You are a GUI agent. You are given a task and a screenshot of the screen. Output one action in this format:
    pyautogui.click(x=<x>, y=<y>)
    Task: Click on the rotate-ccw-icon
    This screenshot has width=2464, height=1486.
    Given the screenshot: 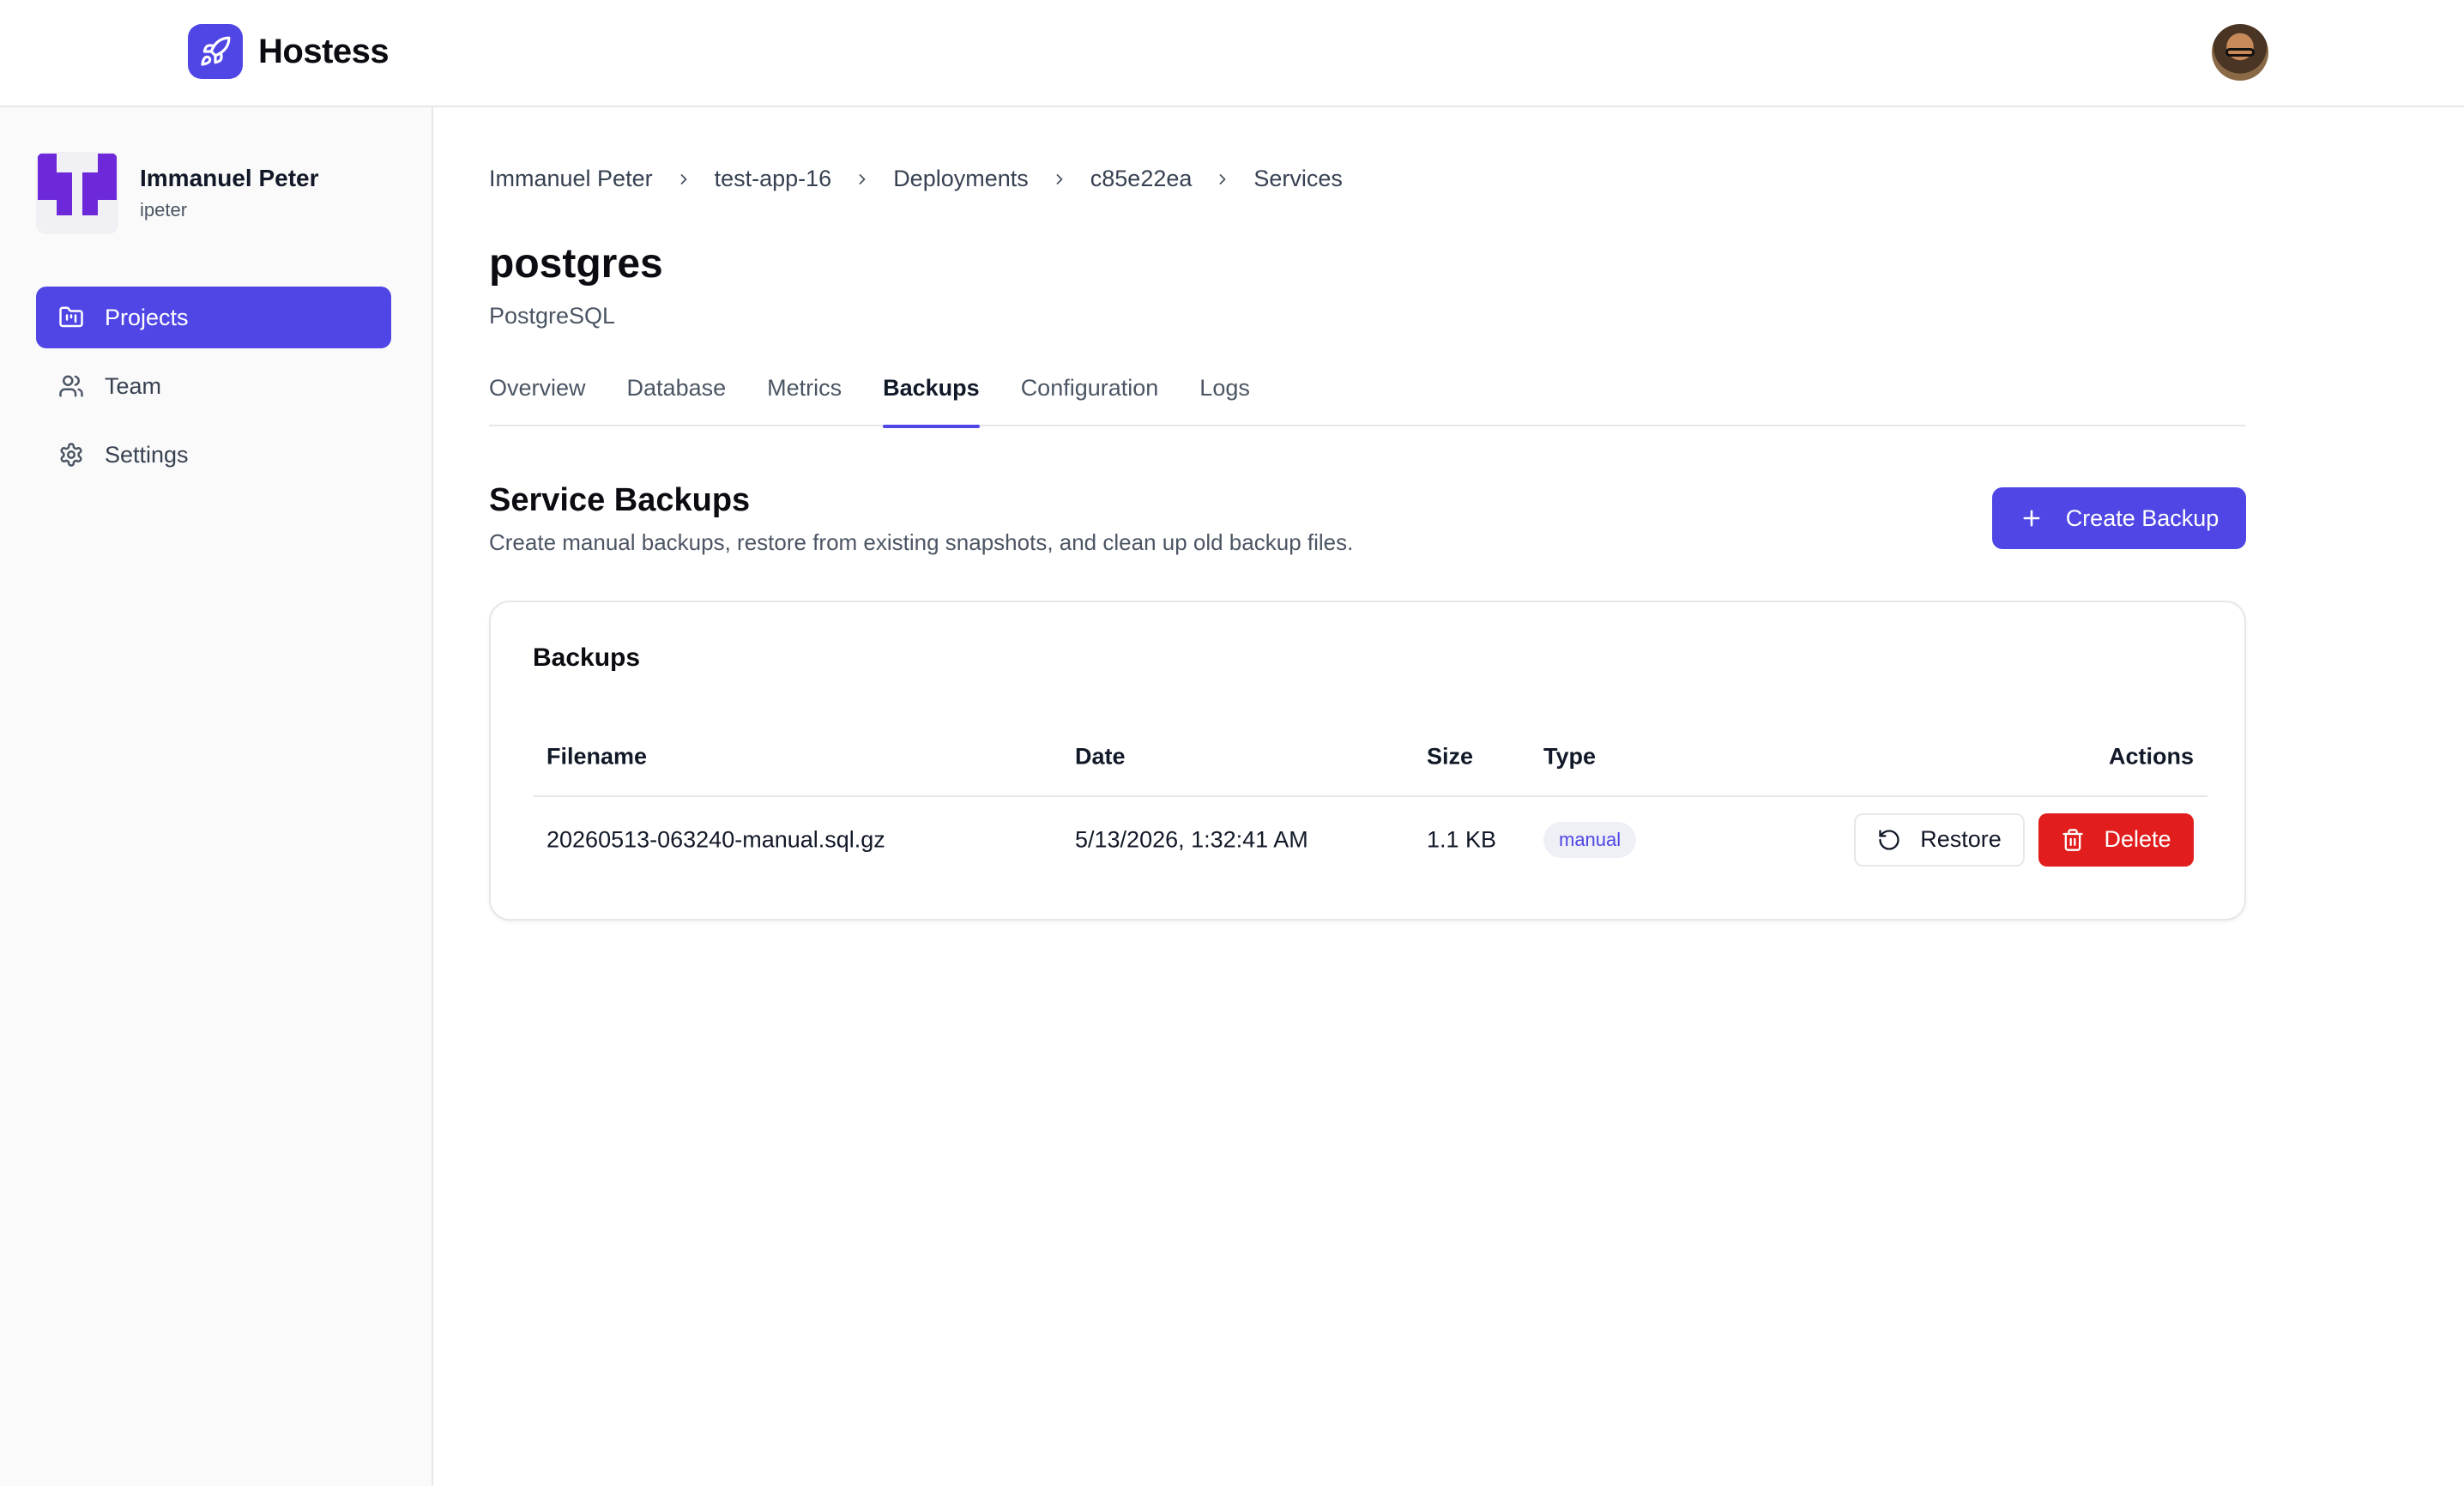 What is the action you would take?
    pyautogui.click(x=1889, y=840)
    